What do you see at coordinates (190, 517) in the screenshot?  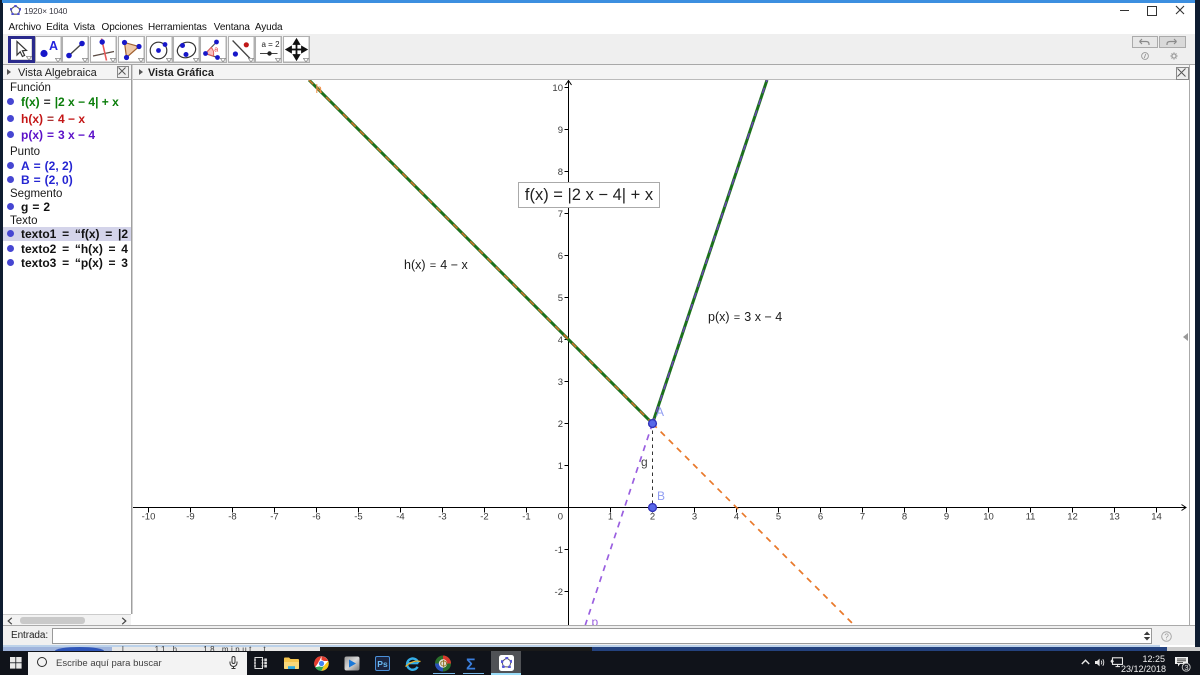 I see `svg-text: -9` at bounding box center [190, 517].